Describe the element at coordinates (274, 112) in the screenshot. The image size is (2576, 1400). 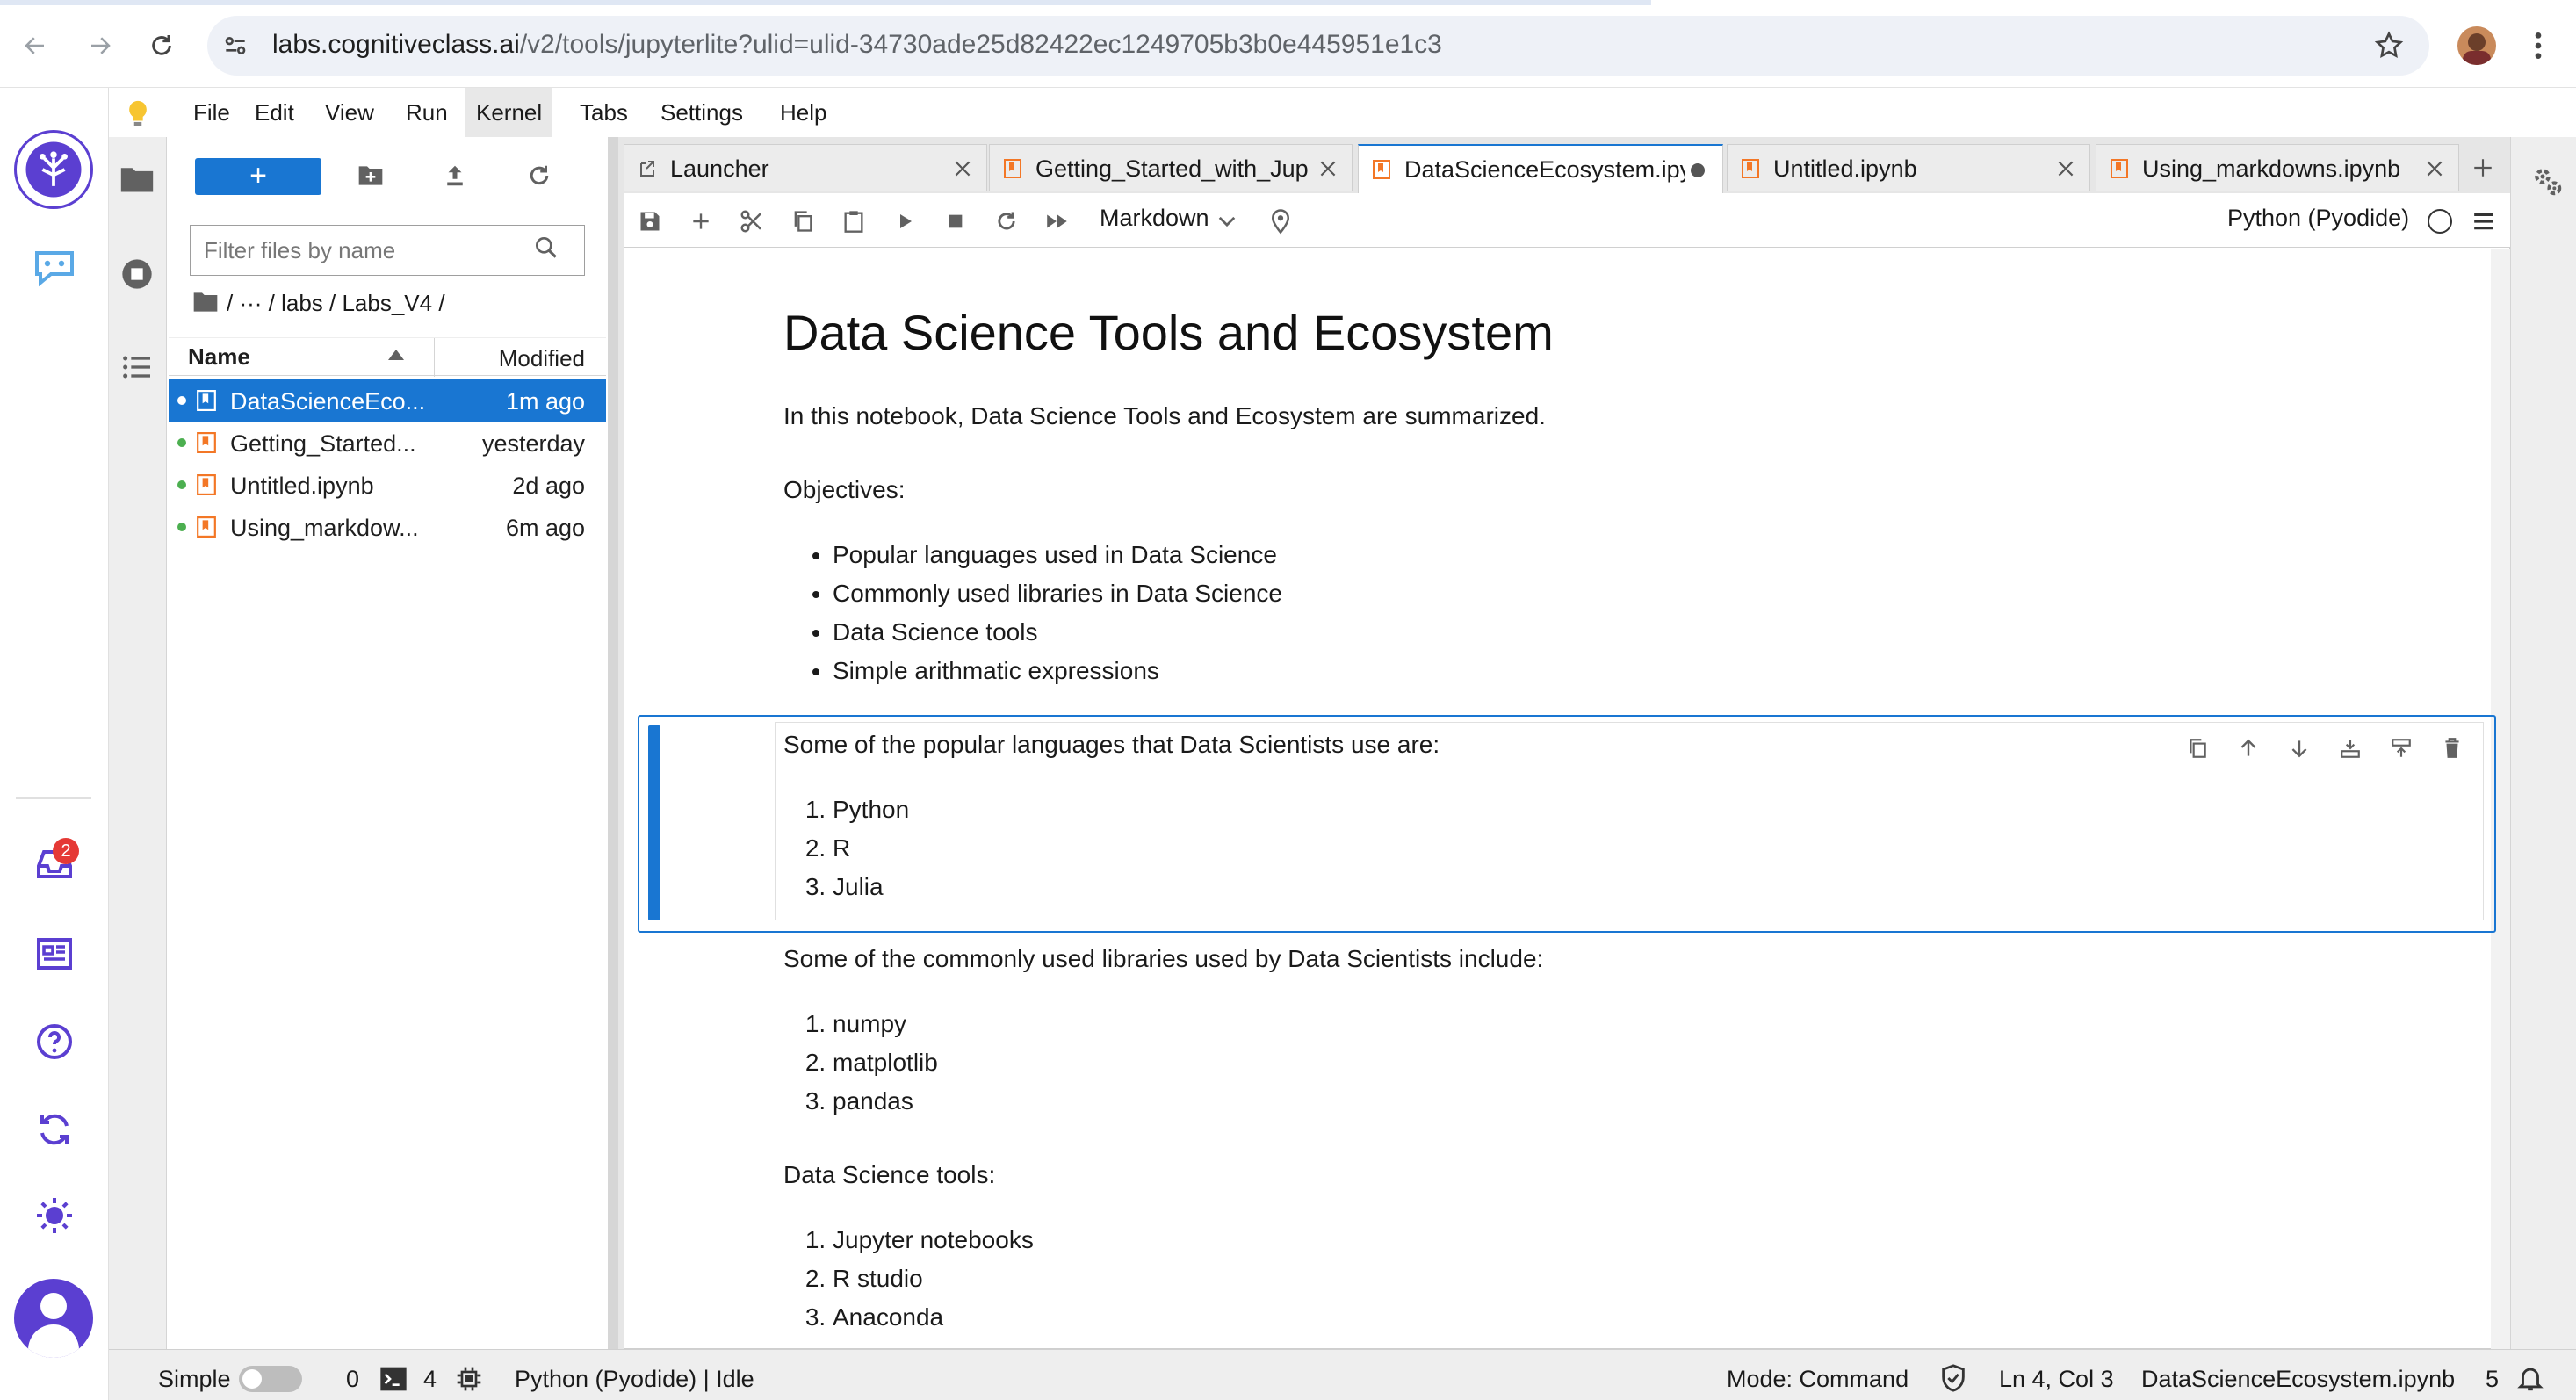
I see `menu-edit: Edit` at that location.